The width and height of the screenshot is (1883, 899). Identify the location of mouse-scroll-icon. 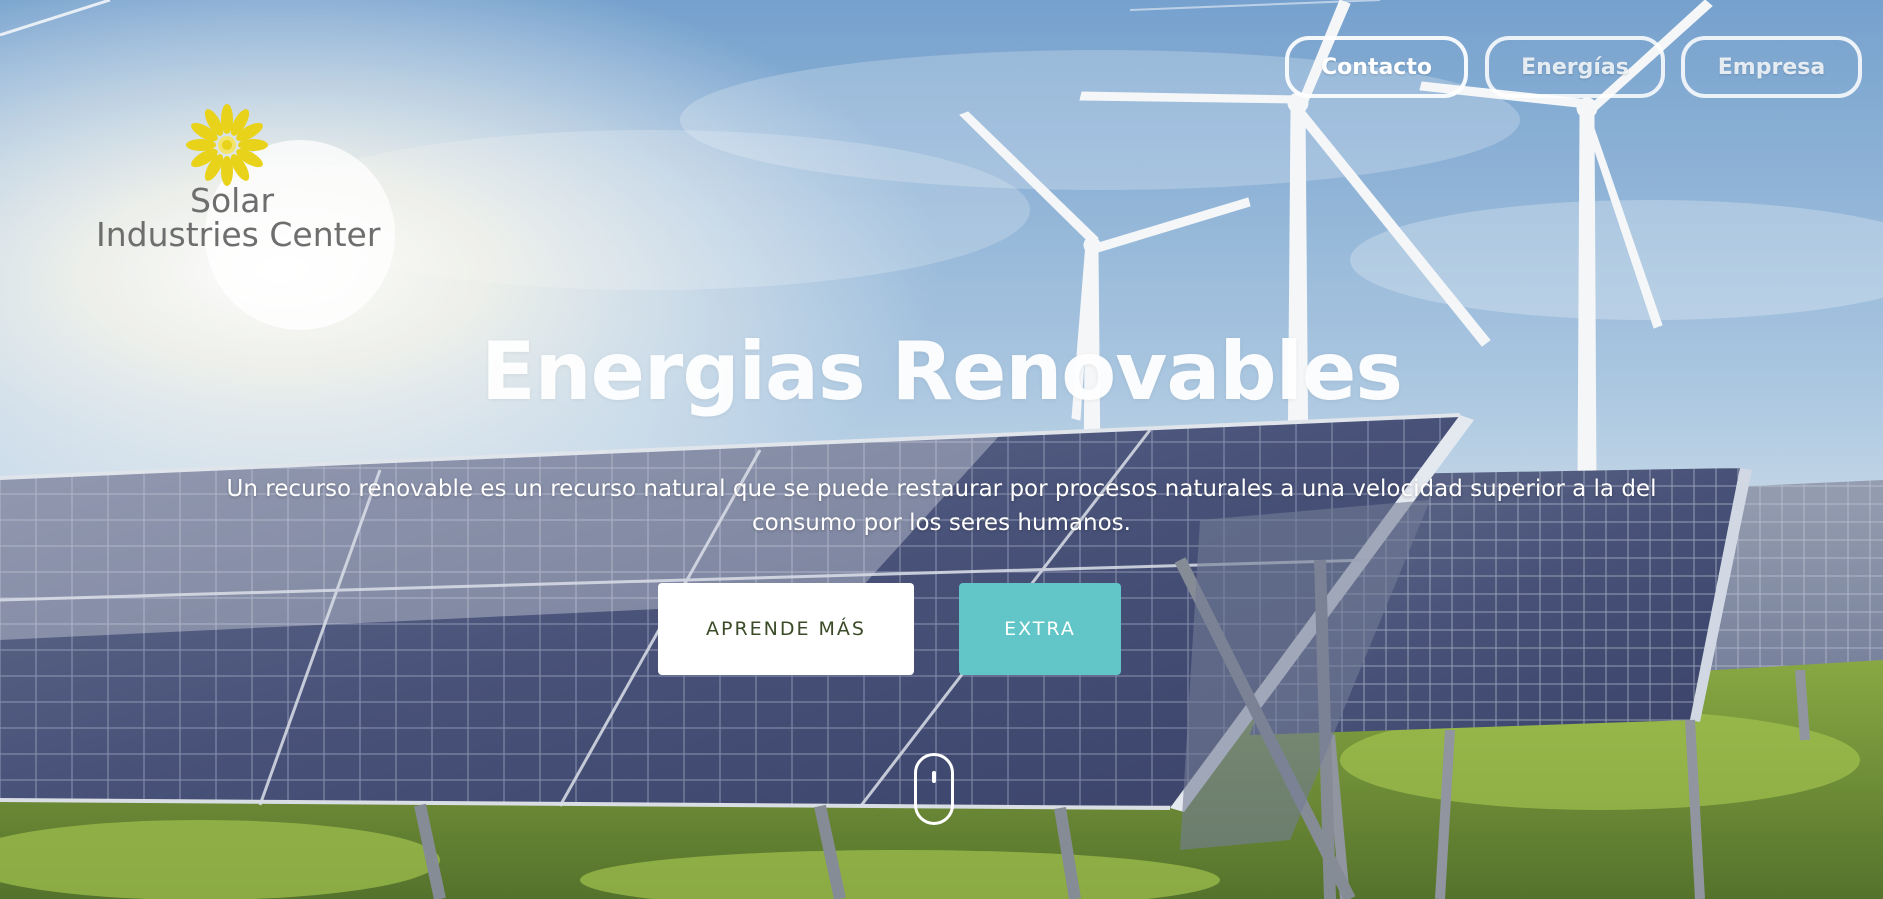
(934, 789).